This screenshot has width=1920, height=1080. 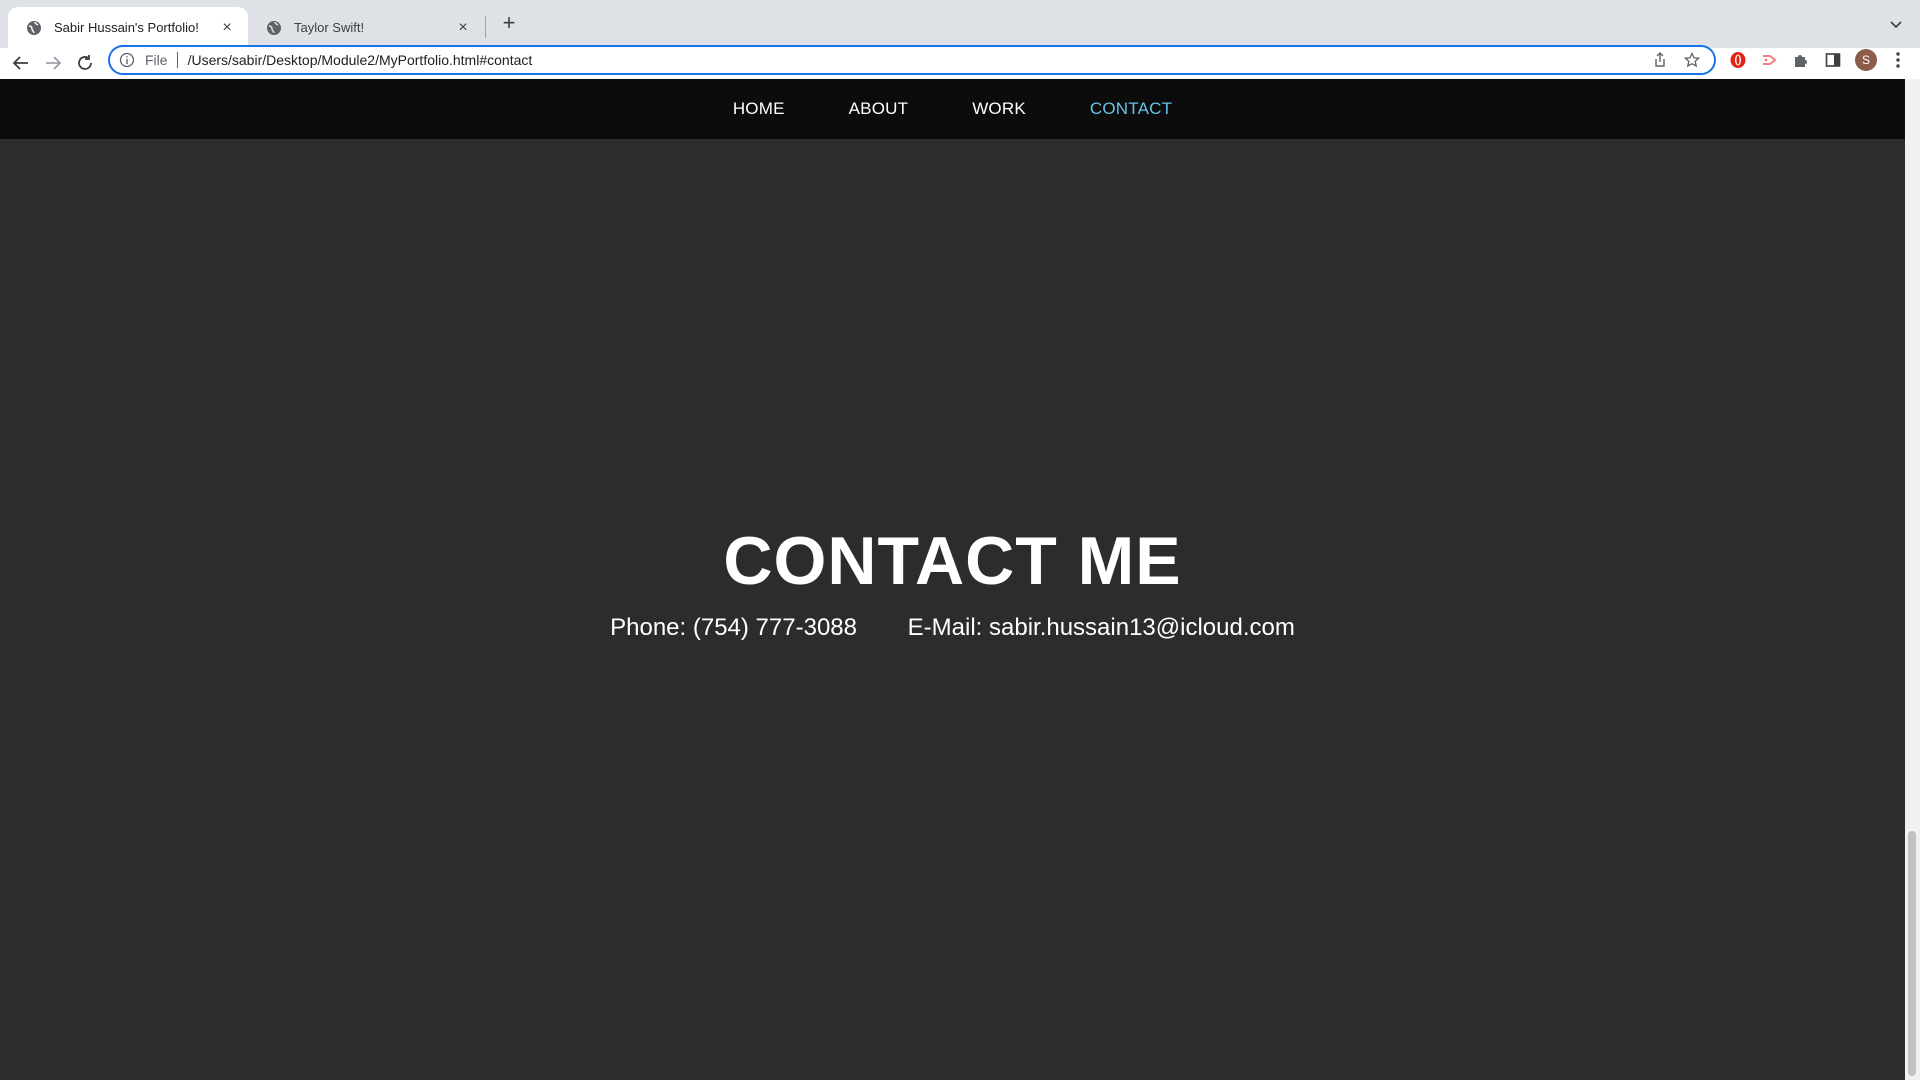 What do you see at coordinates (879, 109) in the screenshot?
I see `nav-about-link: ABOUT` at bounding box center [879, 109].